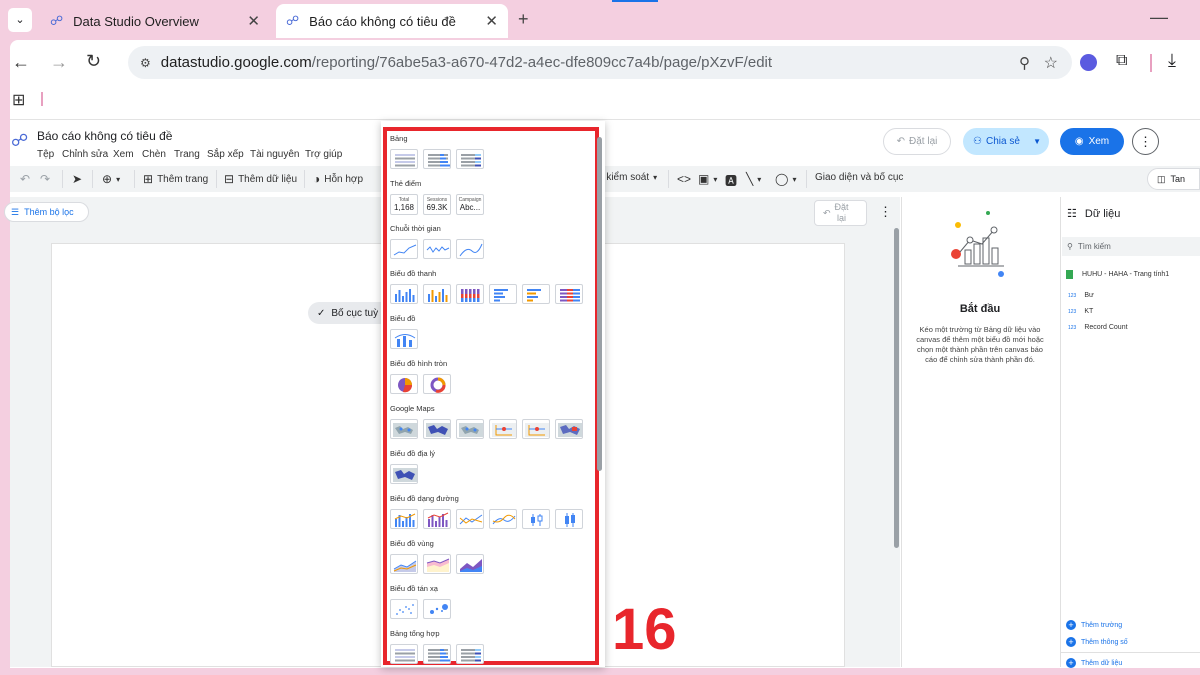 This screenshot has width=1200, height=675. What do you see at coordinates (1097, 642) in the screenshot?
I see `add-parameter-link: + Thêm thông số` at bounding box center [1097, 642].